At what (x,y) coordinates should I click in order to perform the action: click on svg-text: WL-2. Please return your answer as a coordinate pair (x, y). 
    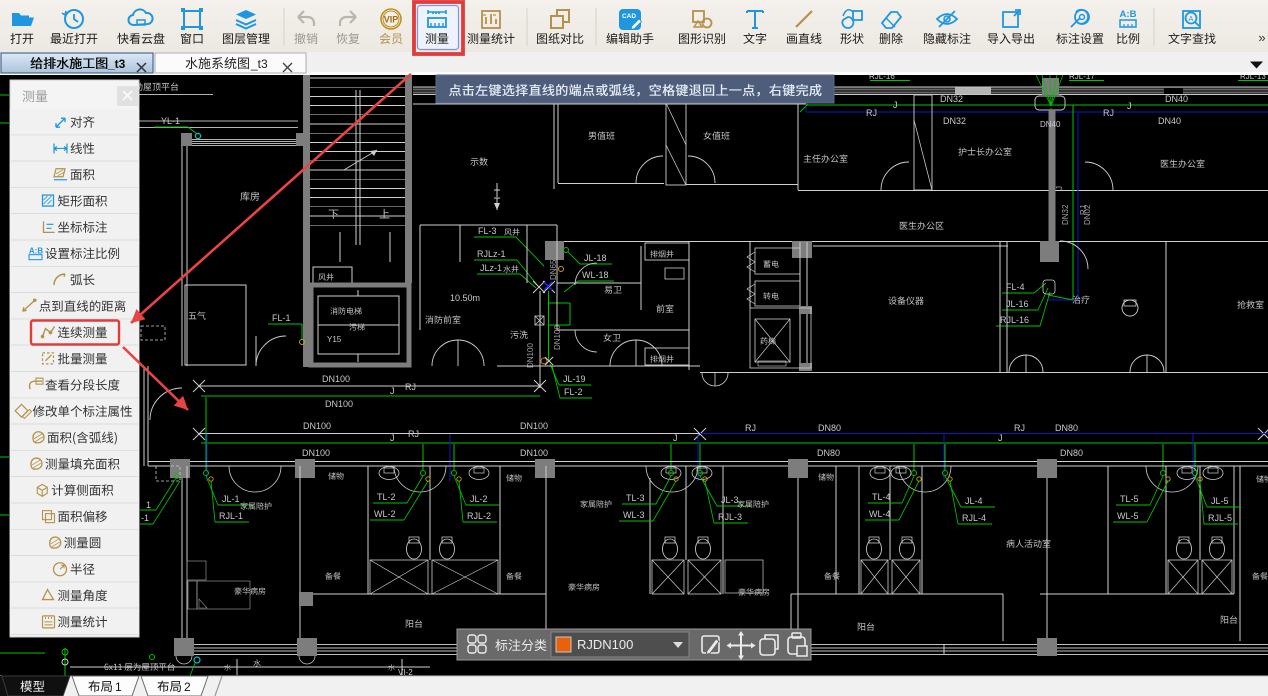
    Looking at the image, I should click on (385, 514).